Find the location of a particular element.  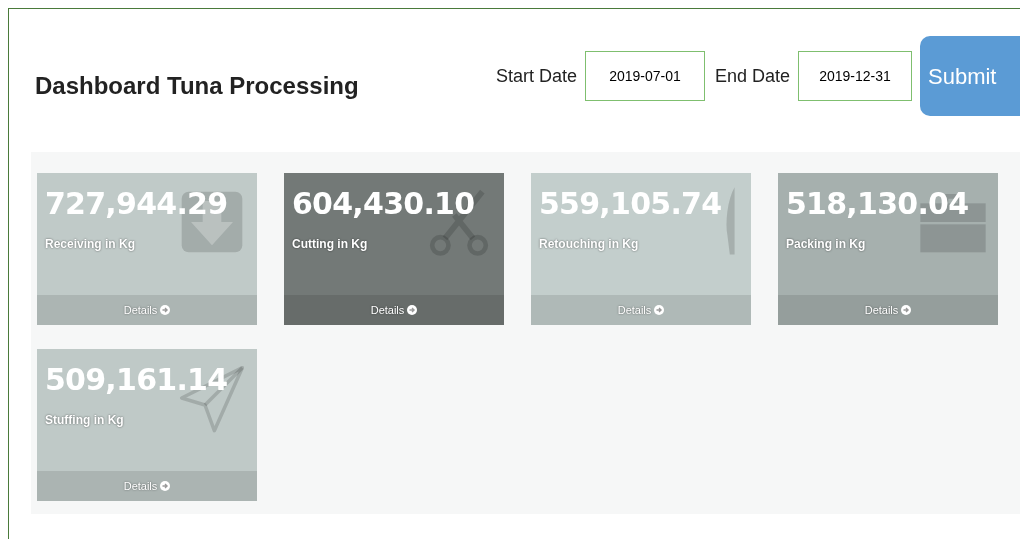

start-date-label: Start Date is located at coordinates (536, 76).